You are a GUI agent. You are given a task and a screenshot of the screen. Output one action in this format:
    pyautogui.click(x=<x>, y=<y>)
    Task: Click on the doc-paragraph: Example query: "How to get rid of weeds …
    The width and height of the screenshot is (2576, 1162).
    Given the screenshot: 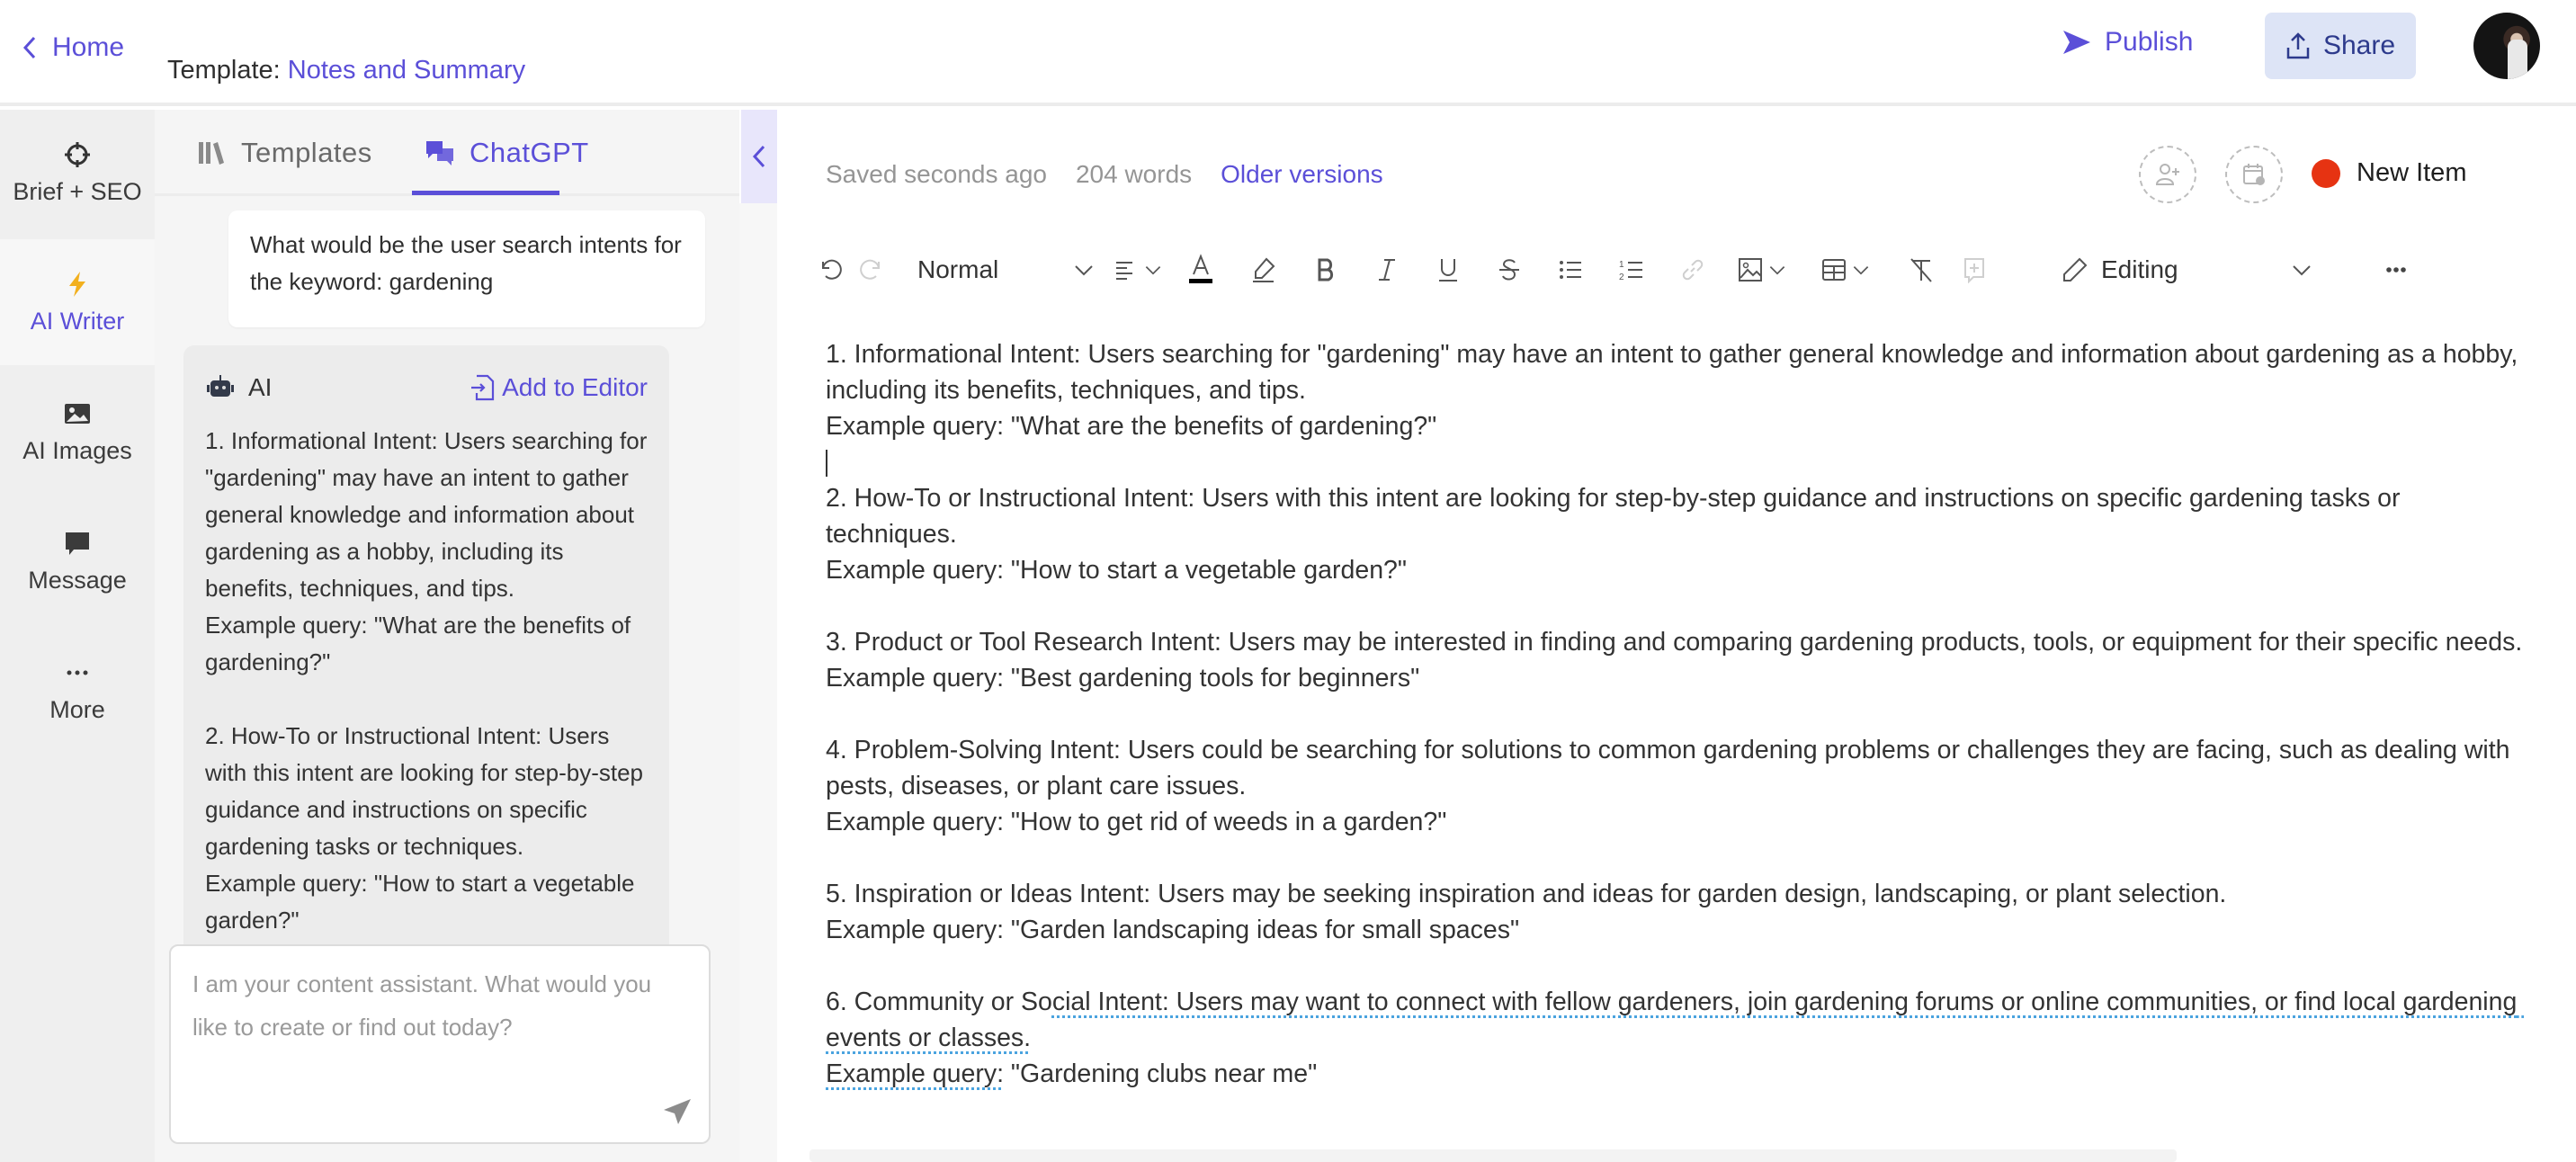 What is the action you would take?
    pyautogui.click(x=1136, y=822)
    